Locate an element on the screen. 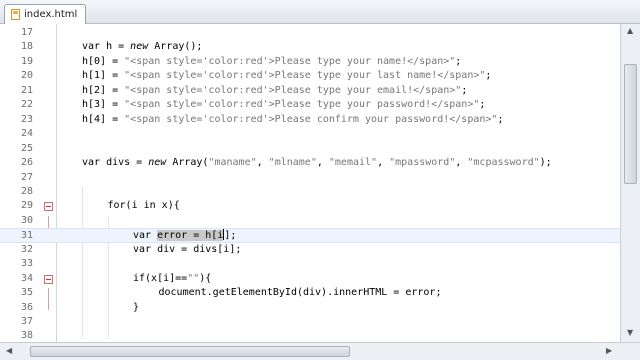  vertical-scrollbar: ▲ ▼ is located at coordinates (630, 183).